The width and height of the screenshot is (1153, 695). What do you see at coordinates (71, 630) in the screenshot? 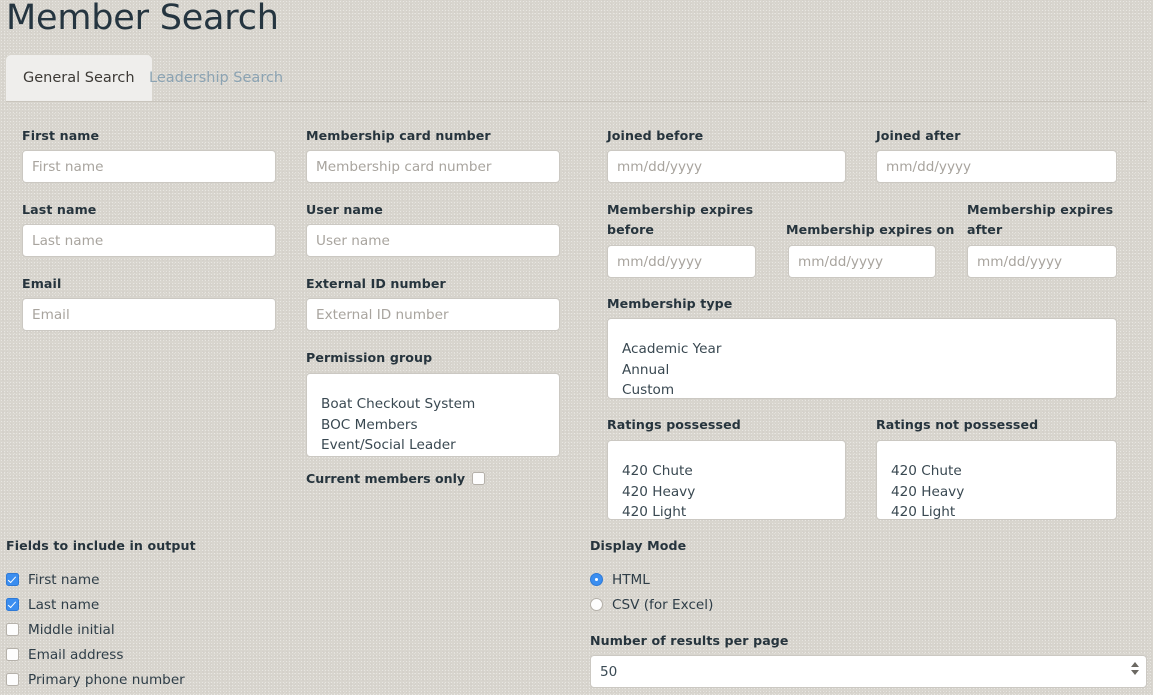
I see `output-field-label: Middle initial` at bounding box center [71, 630].